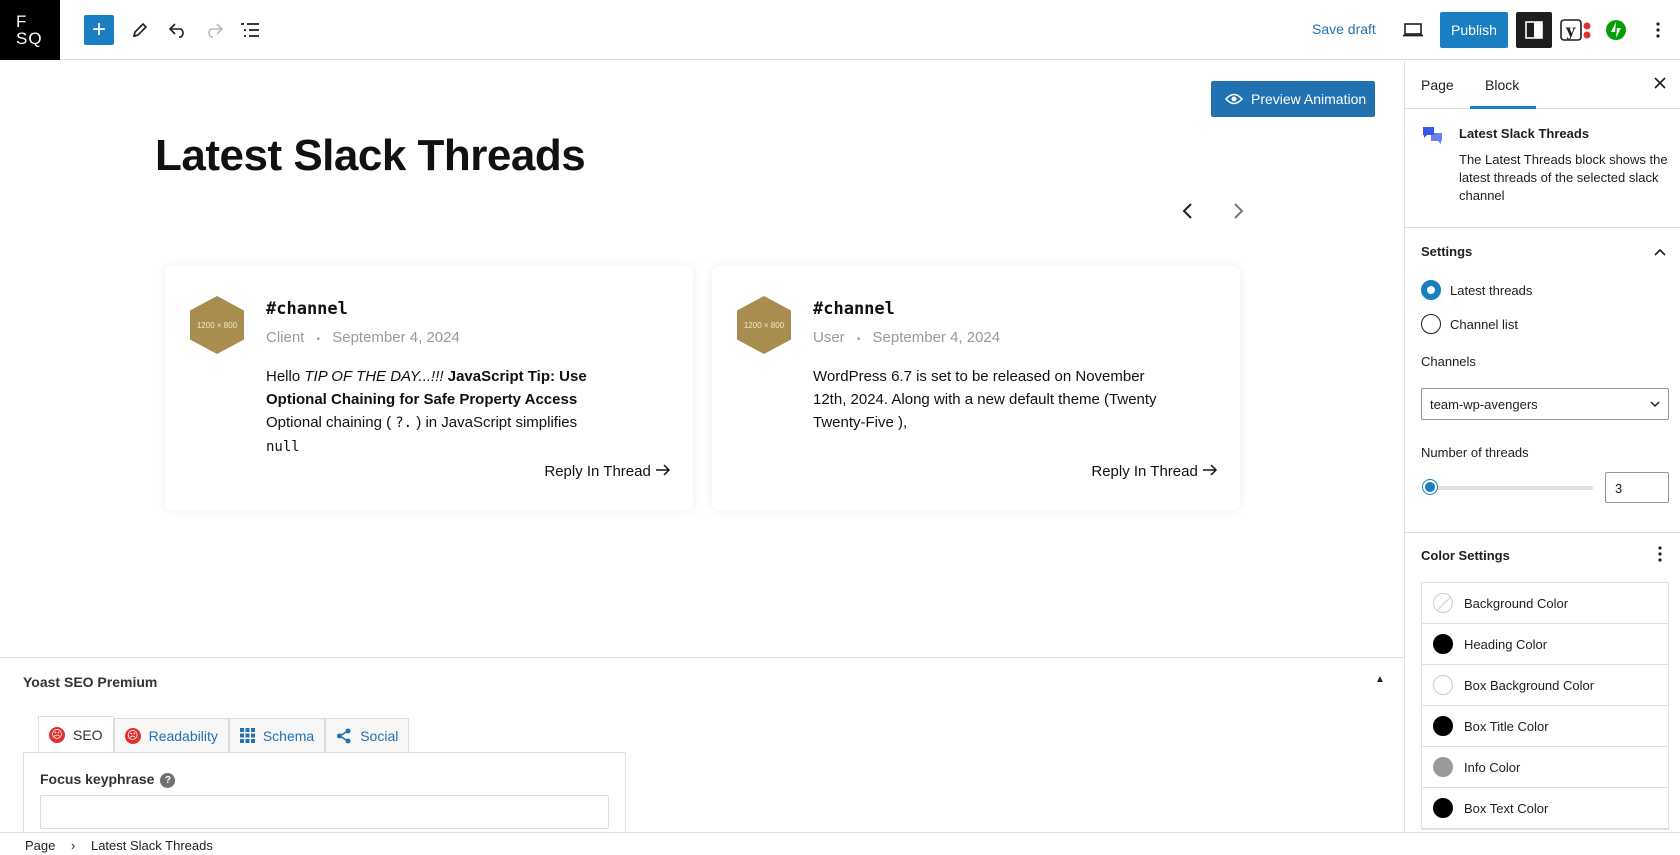 This screenshot has width=1680, height=855. What do you see at coordinates (907, 337) in the screenshot?
I see `card-meta: User • September 4, 2024` at bounding box center [907, 337].